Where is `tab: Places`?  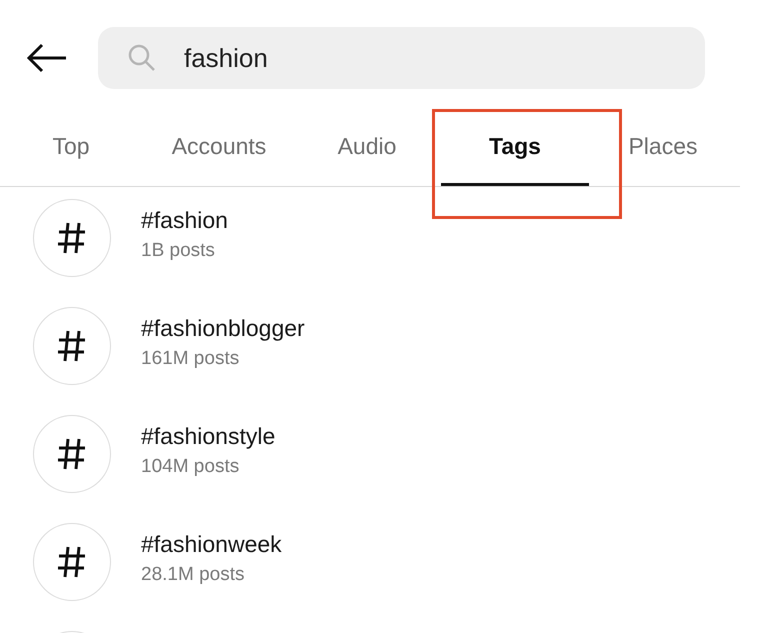 tab: Places is located at coordinates (663, 147).